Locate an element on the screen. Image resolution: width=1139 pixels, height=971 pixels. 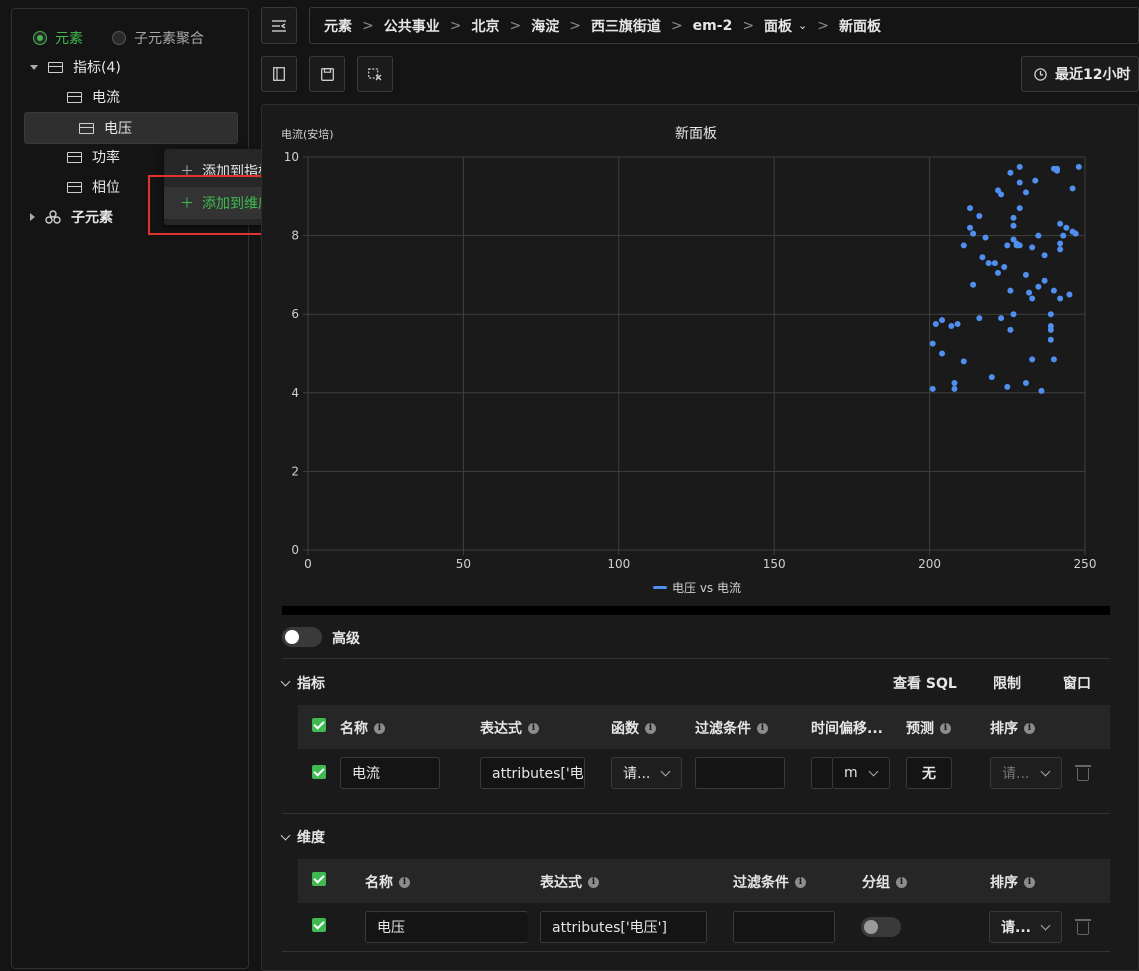
col-header-filter: 过滤条件 i is located at coordinates (769, 882).